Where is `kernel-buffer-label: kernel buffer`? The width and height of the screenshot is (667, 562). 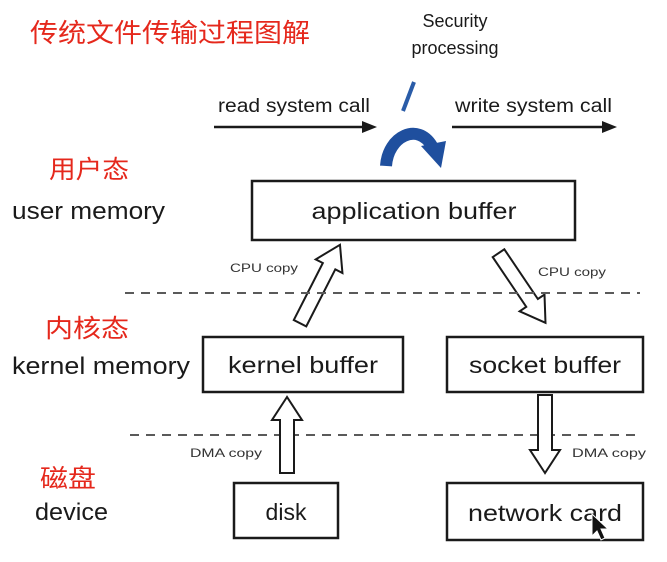
kernel-buffer-label: kernel buffer is located at coordinates (303, 365).